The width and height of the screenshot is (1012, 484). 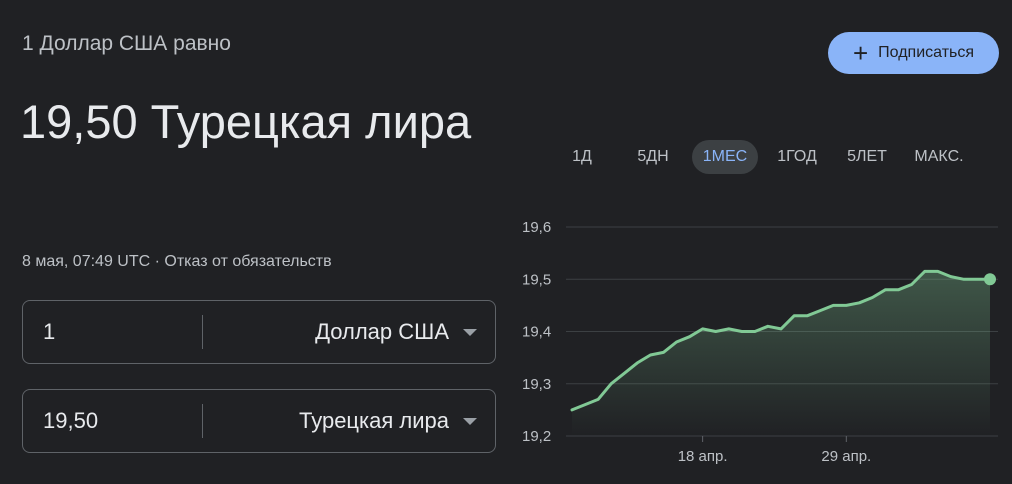 I want to click on y-tick-label: 19,2, so click(x=536, y=436).